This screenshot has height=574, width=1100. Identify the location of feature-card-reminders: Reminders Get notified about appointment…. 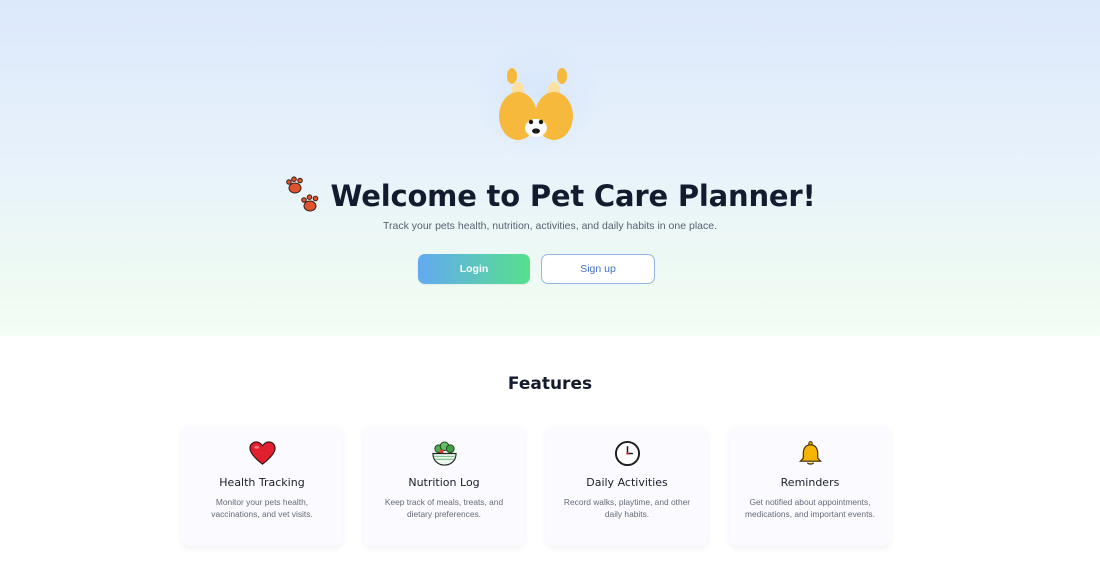
(810, 486).